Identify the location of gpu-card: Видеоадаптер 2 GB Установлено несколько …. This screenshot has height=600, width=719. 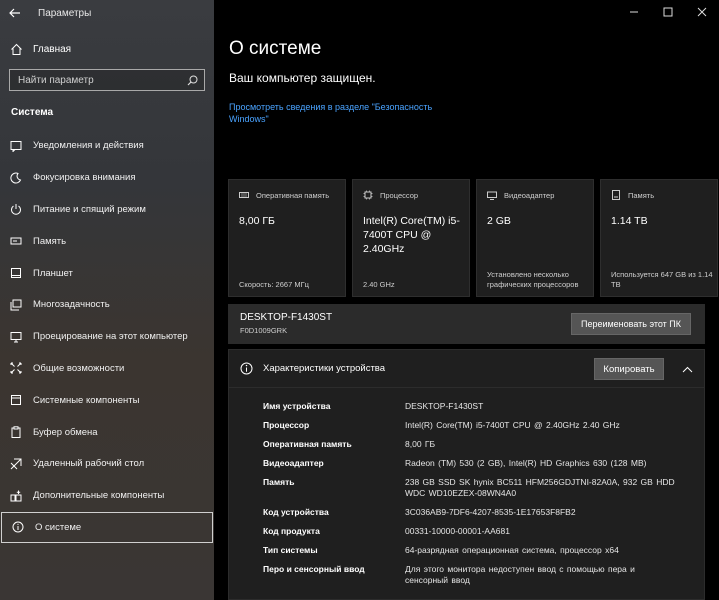
(535, 238).